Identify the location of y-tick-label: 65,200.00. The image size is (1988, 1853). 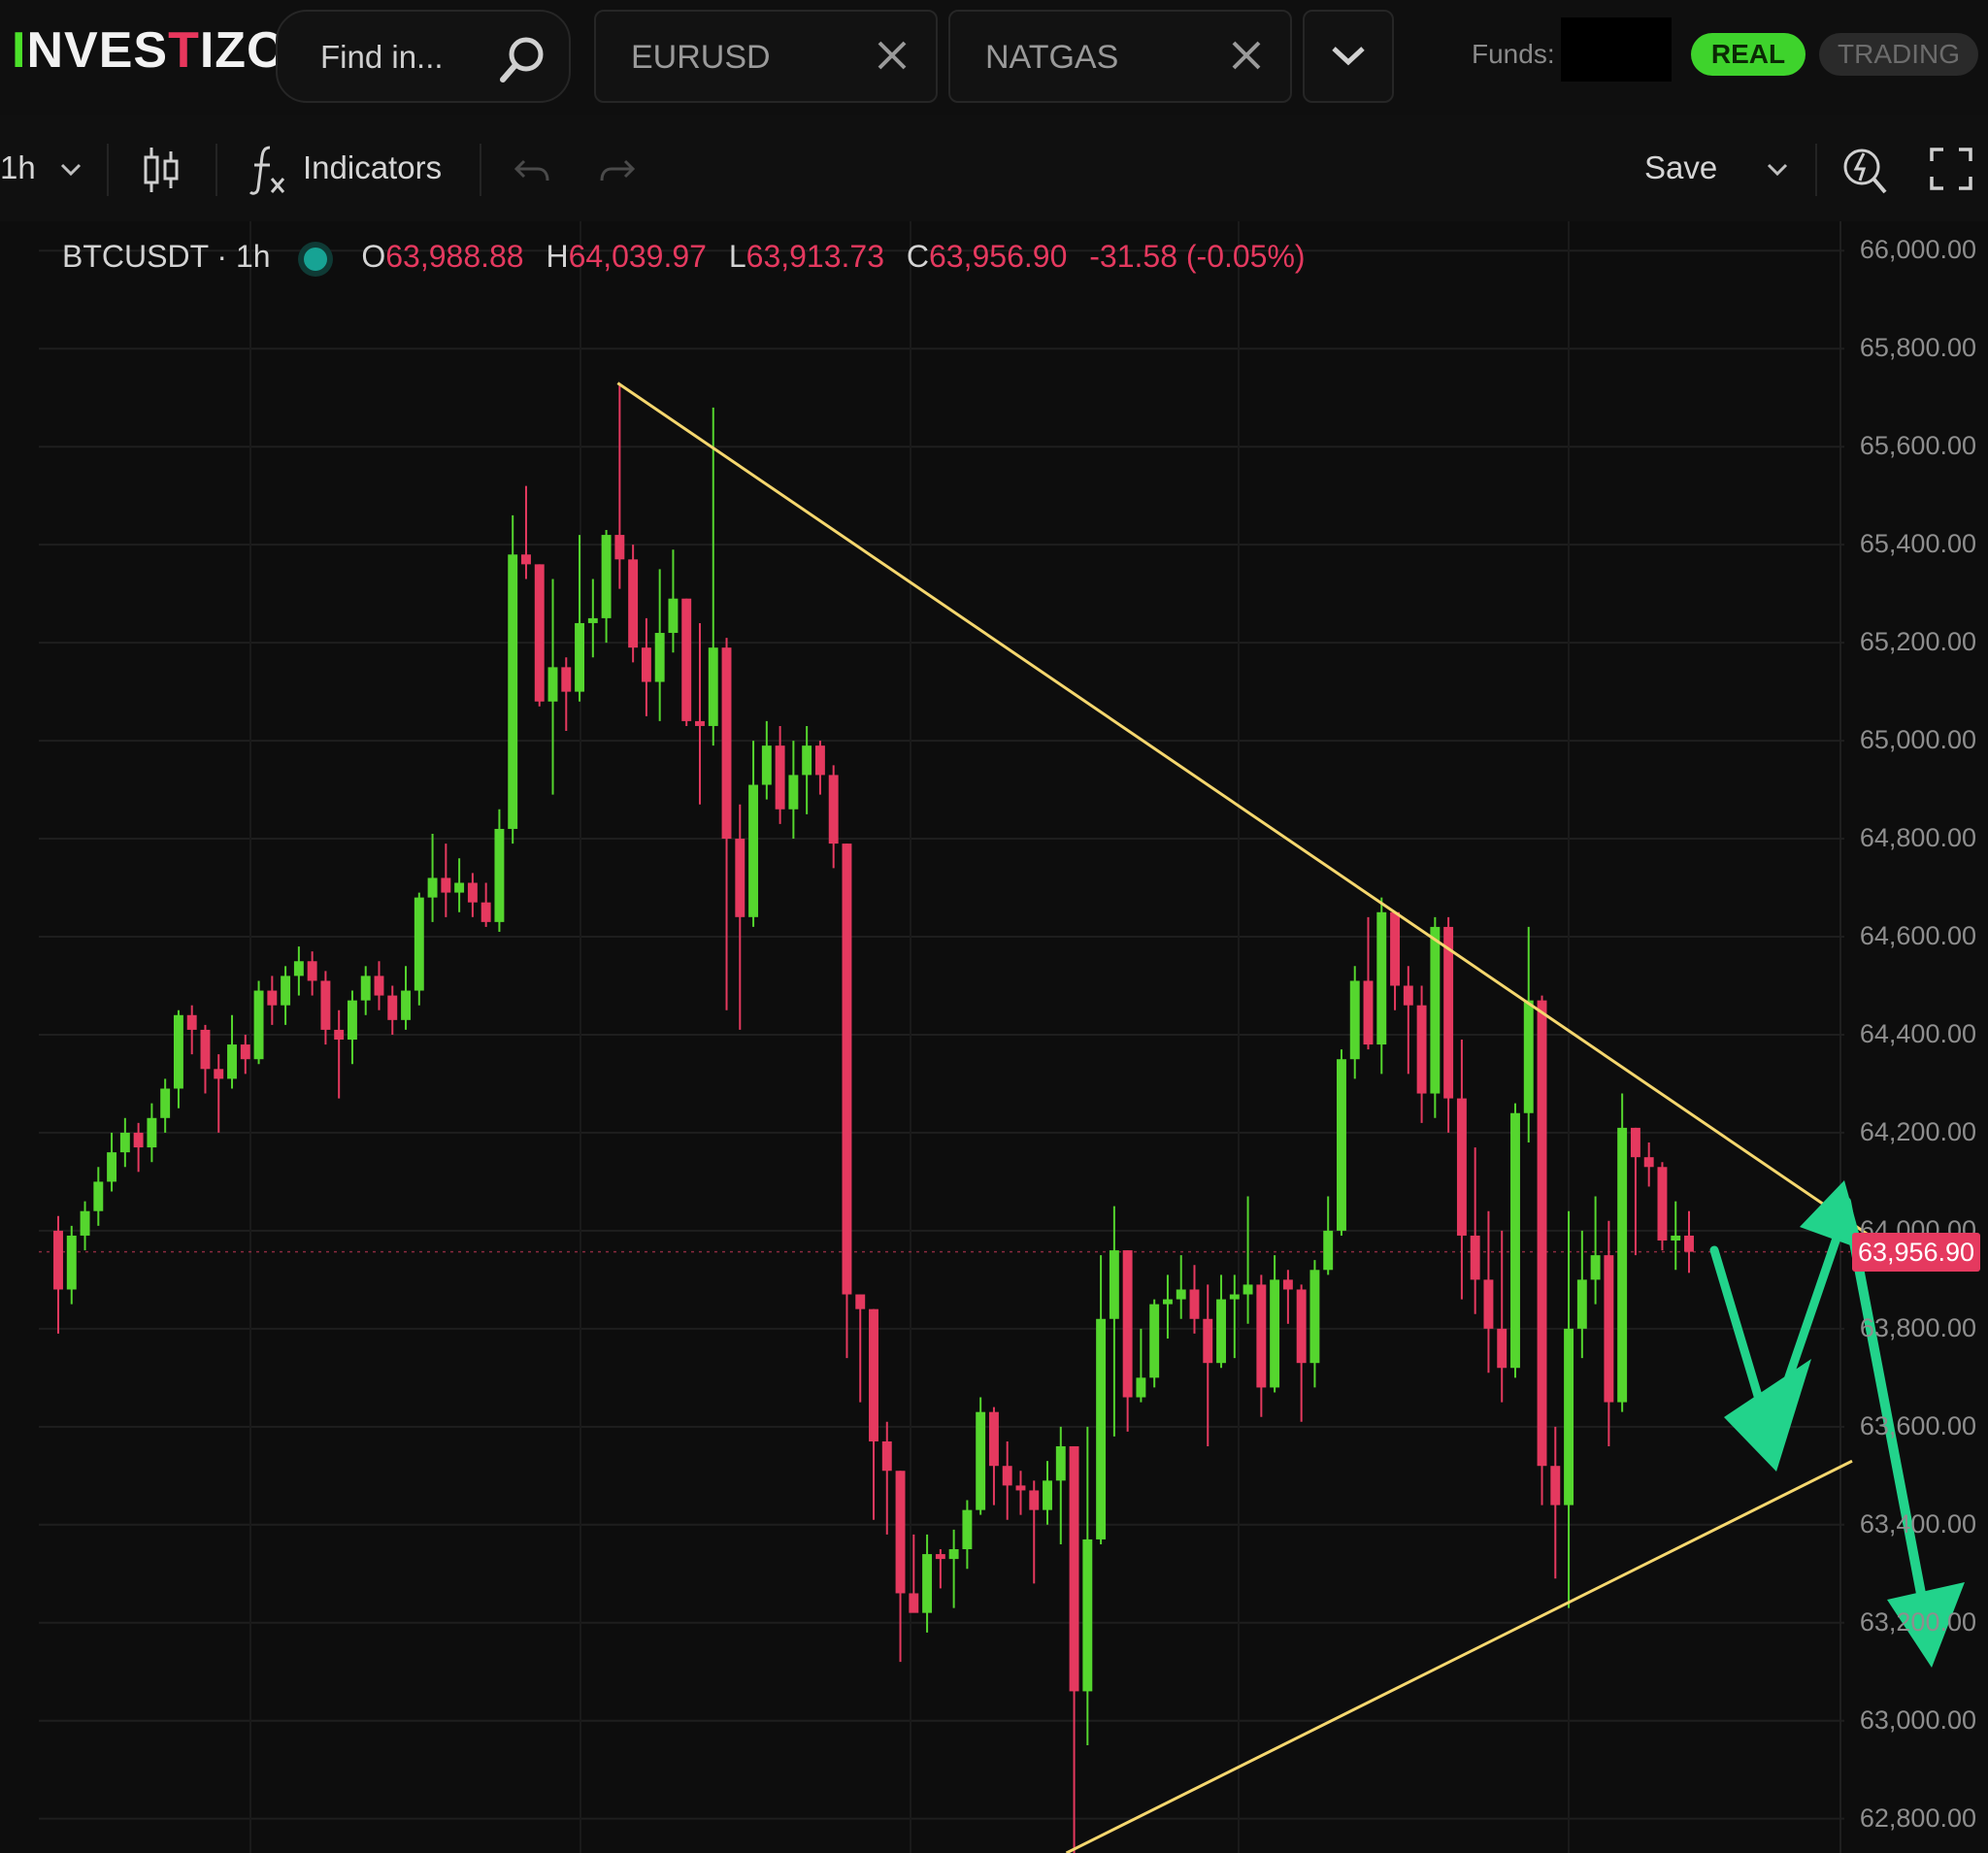
(1918, 642).